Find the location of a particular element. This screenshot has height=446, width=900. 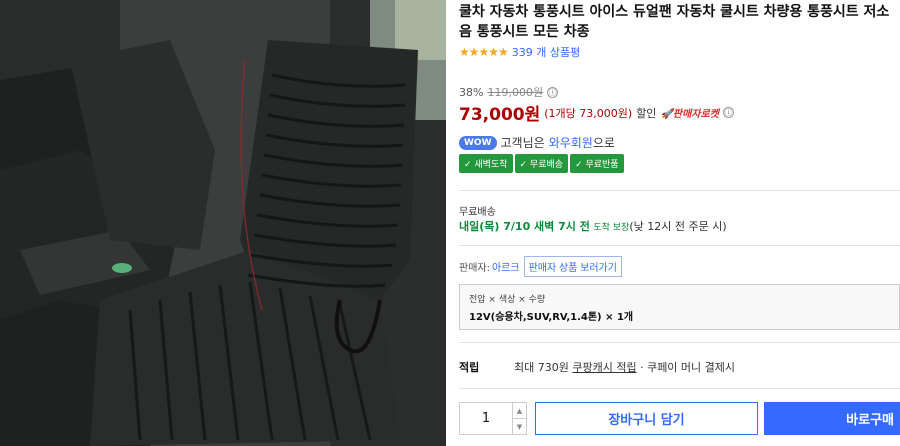

discount-row: 38% 119,000원 ⓘ is located at coordinates (509, 92).